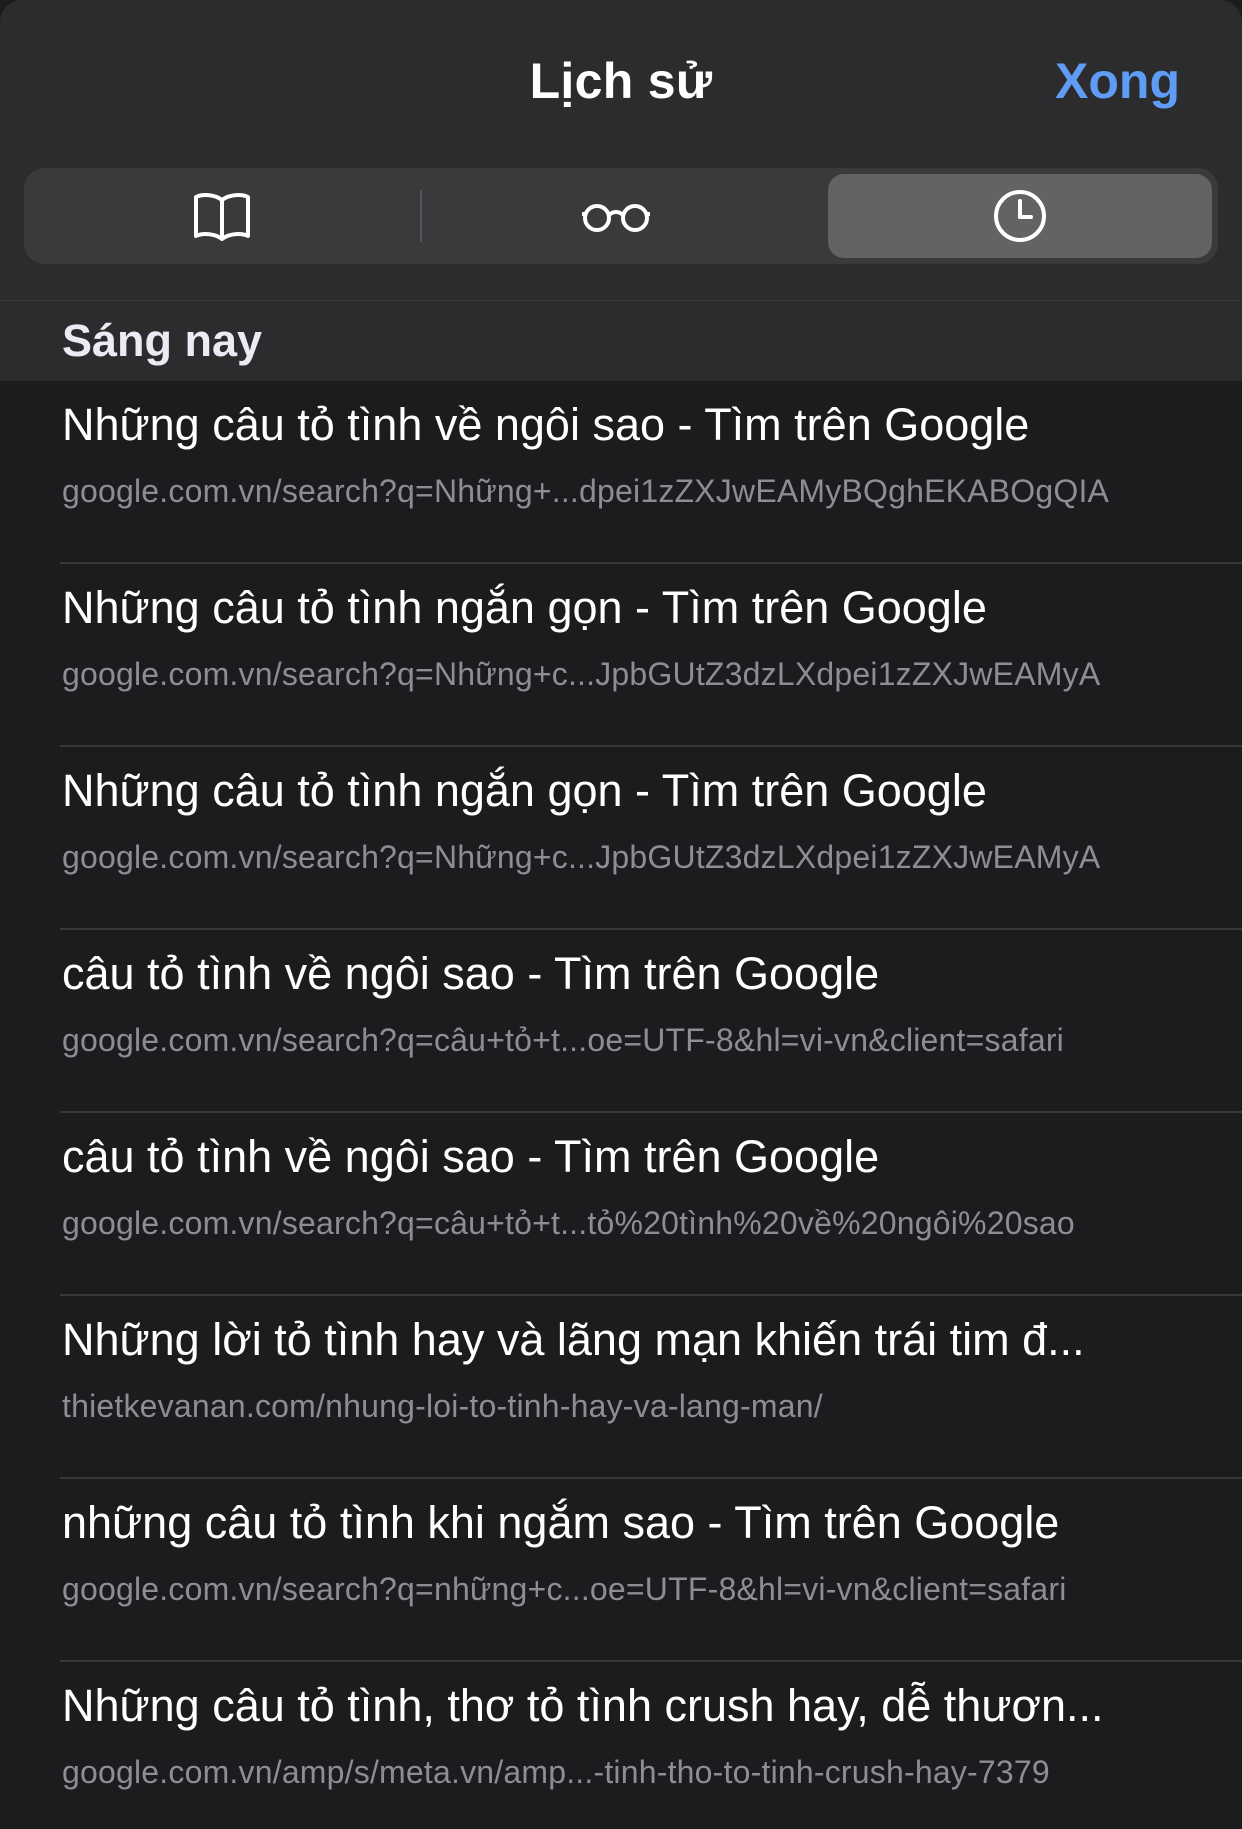  I want to click on glasses-icon, so click(616, 216).